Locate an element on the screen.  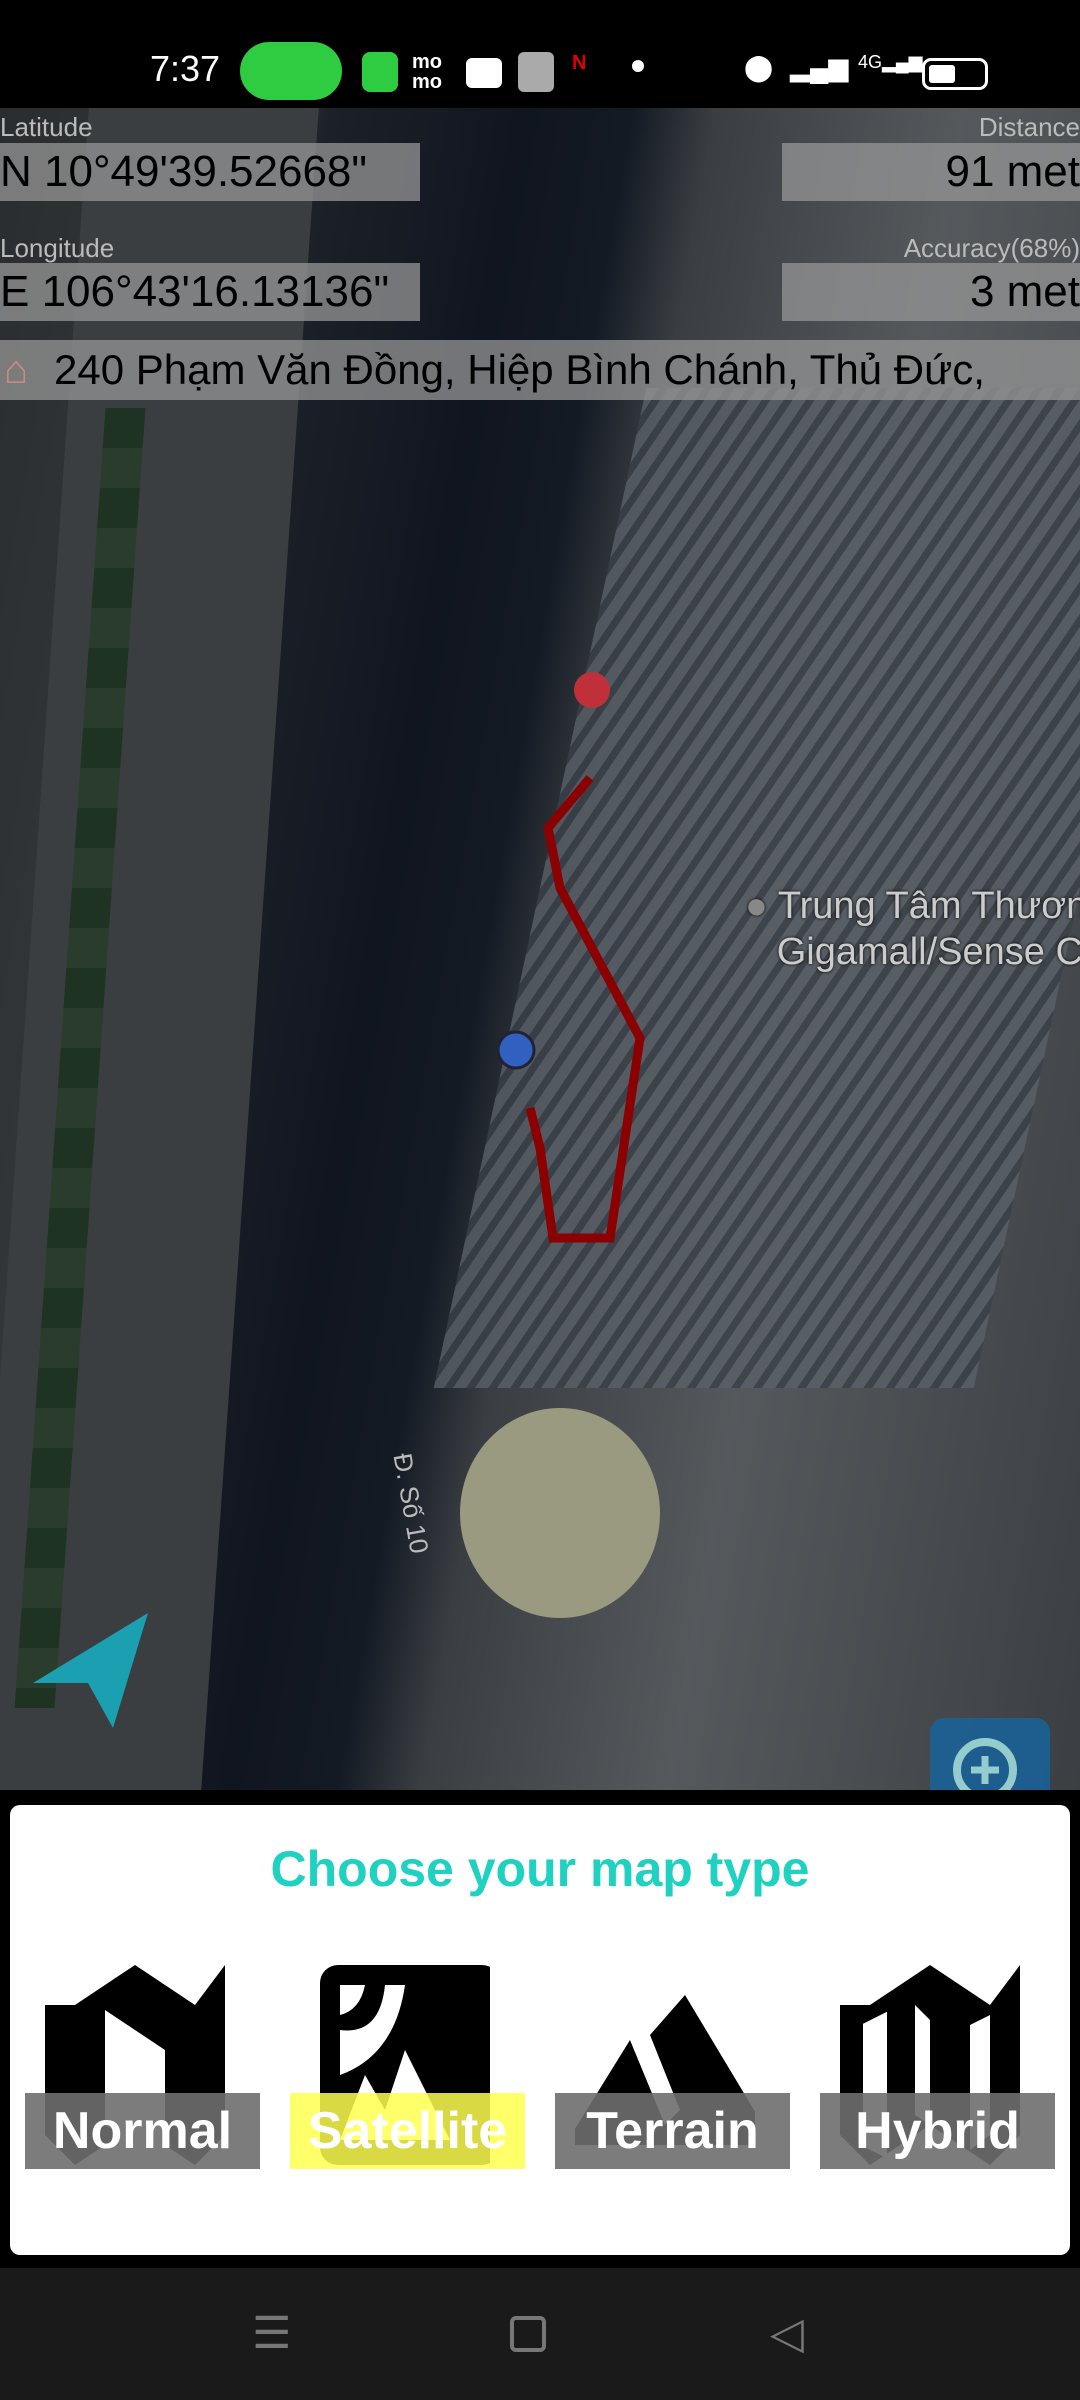
home-icon is located at coordinates (528, 2334).